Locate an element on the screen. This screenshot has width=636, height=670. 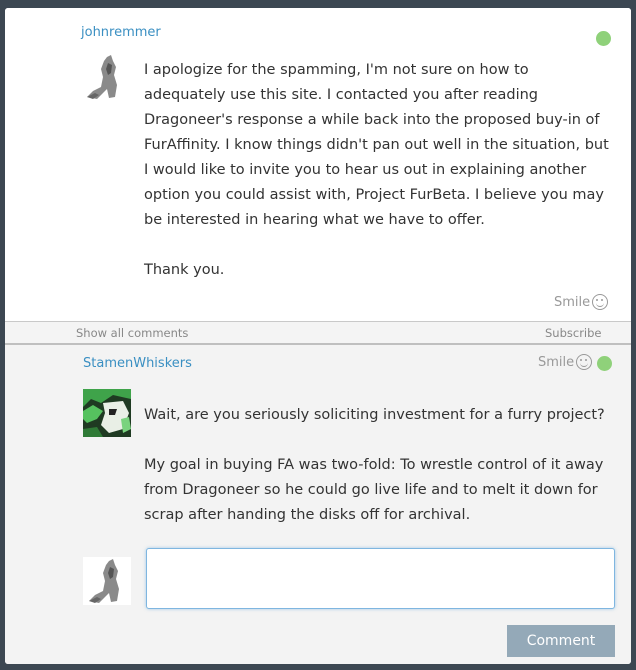
post-author-avatar is located at coordinates (105, 77).